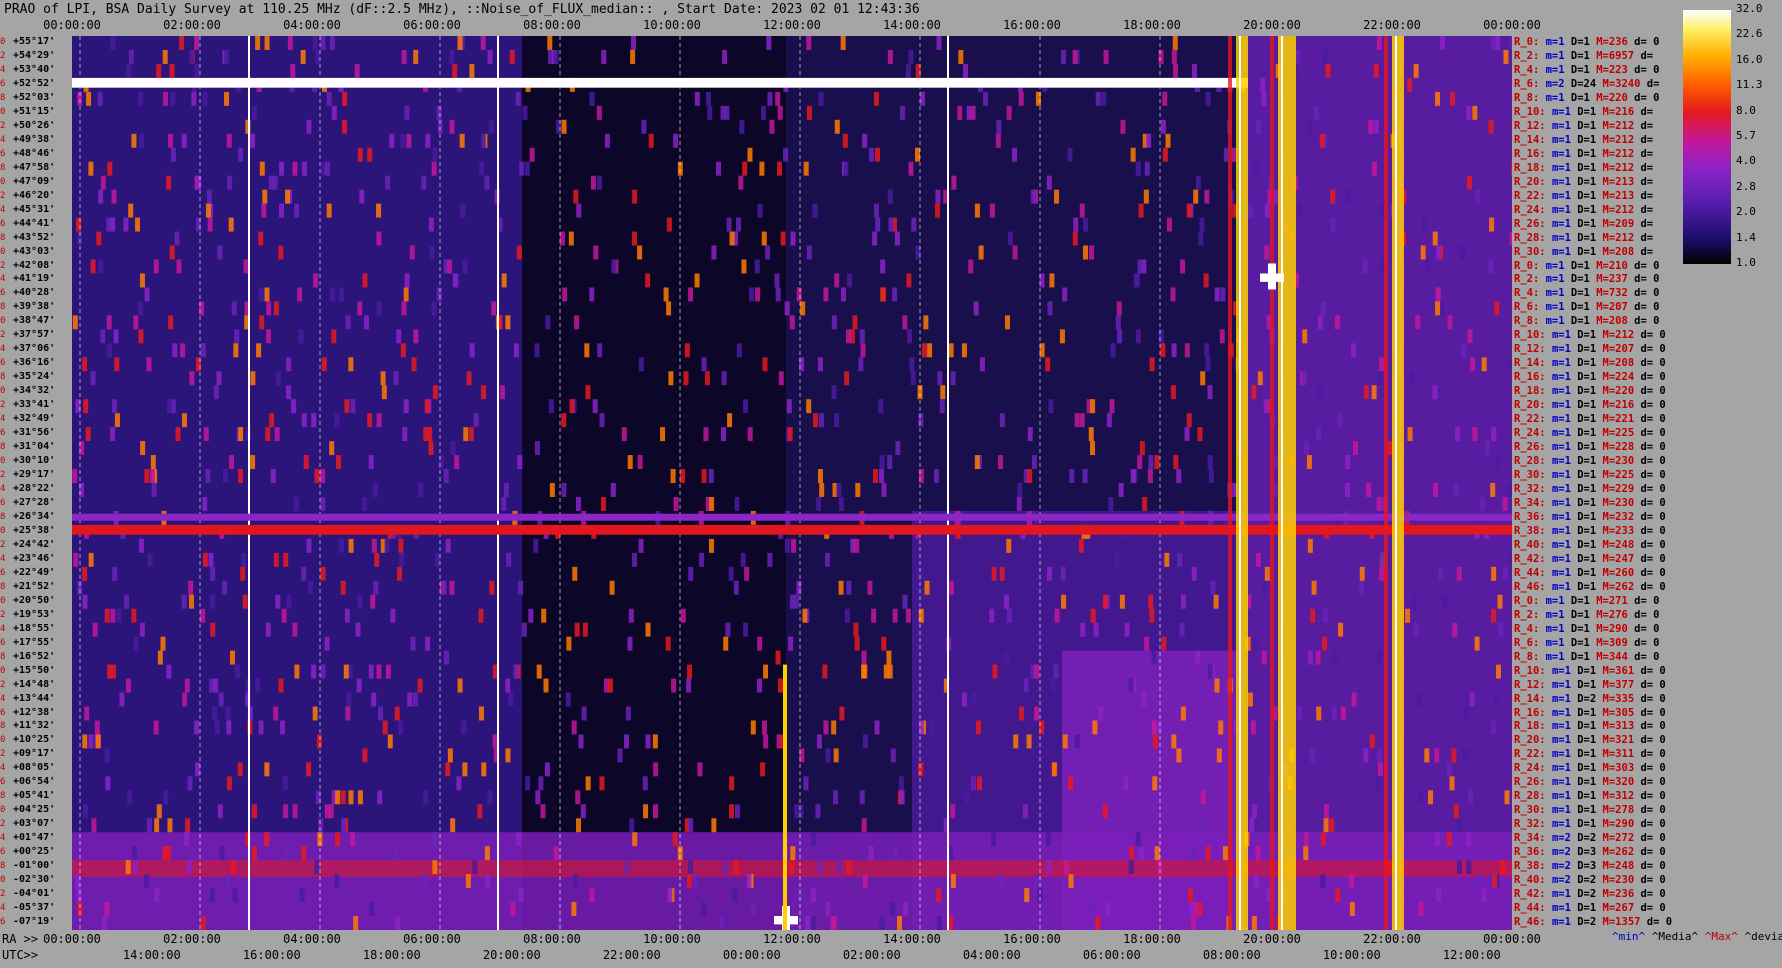  What do you see at coordinates (3, 475) in the screenshot?
I see `declination-index: 2` at bounding box center [3, 475].